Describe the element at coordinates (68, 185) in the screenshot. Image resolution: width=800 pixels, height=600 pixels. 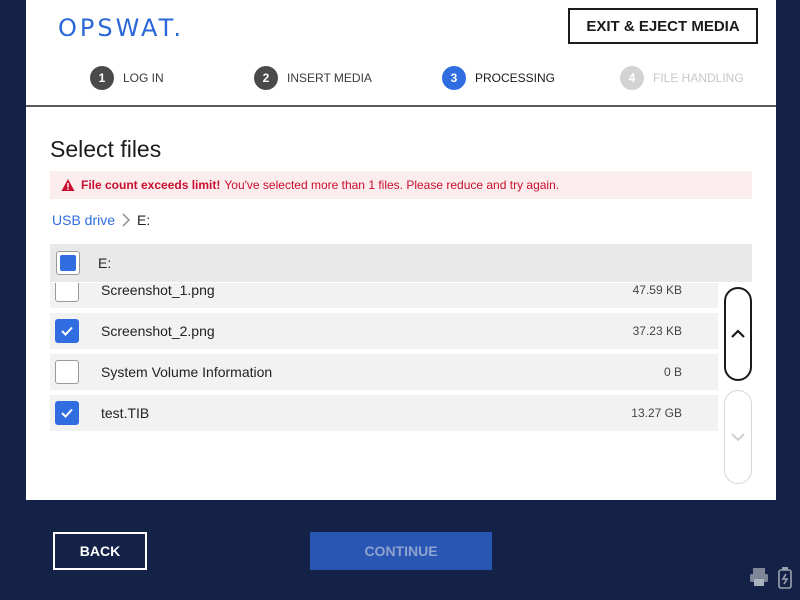
I see `warning-icon` at that location.